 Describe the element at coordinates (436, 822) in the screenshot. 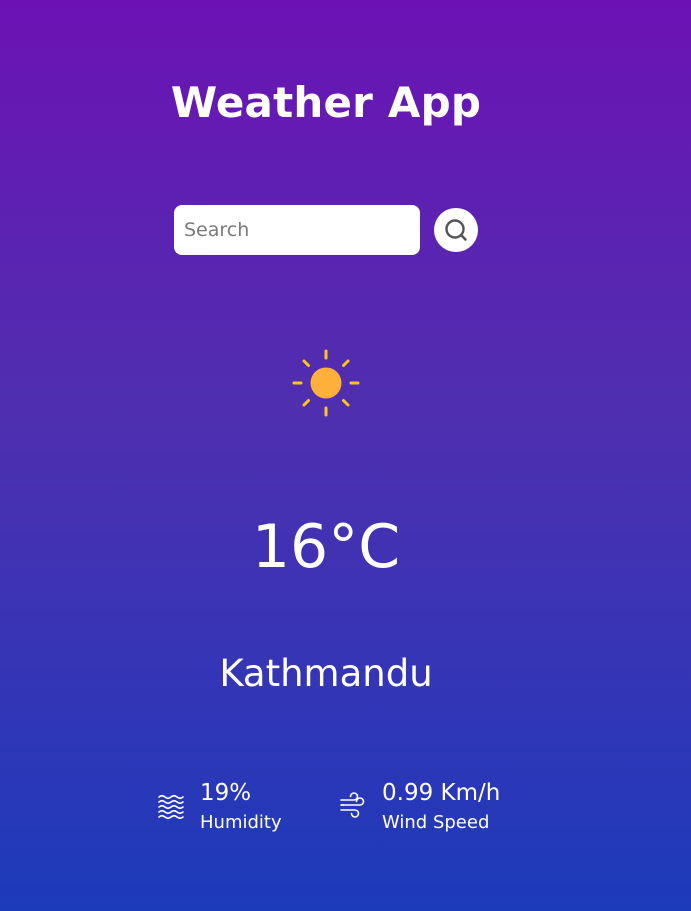

I see `wind-label: Wind Speed` at that location.